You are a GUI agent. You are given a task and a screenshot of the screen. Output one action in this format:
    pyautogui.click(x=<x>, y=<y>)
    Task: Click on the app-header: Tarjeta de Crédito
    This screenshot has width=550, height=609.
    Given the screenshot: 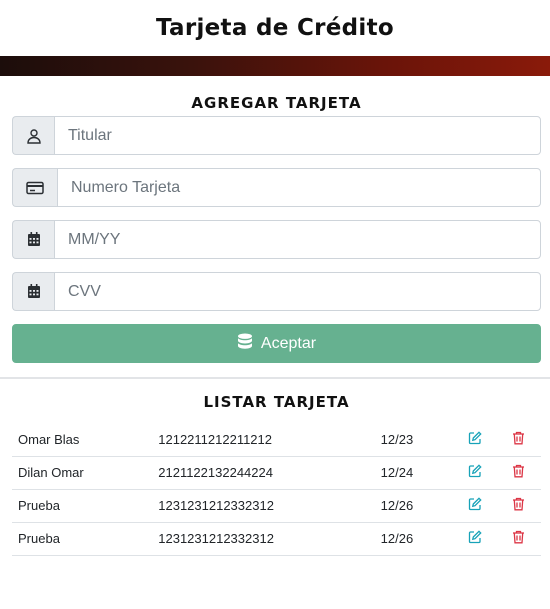 What is the action you would take?
    pyautogui.click(x=275, y=28)
    